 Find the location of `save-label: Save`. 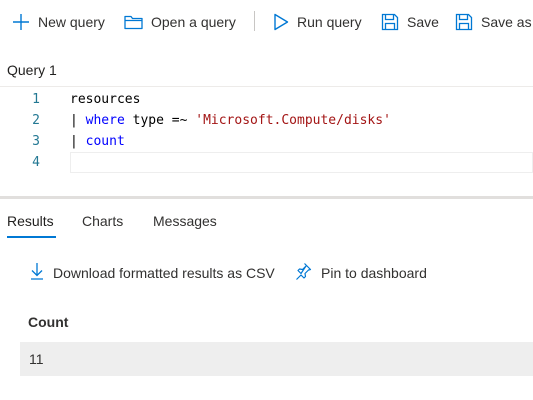

save-label: Save is located at coordinates (423, 22).